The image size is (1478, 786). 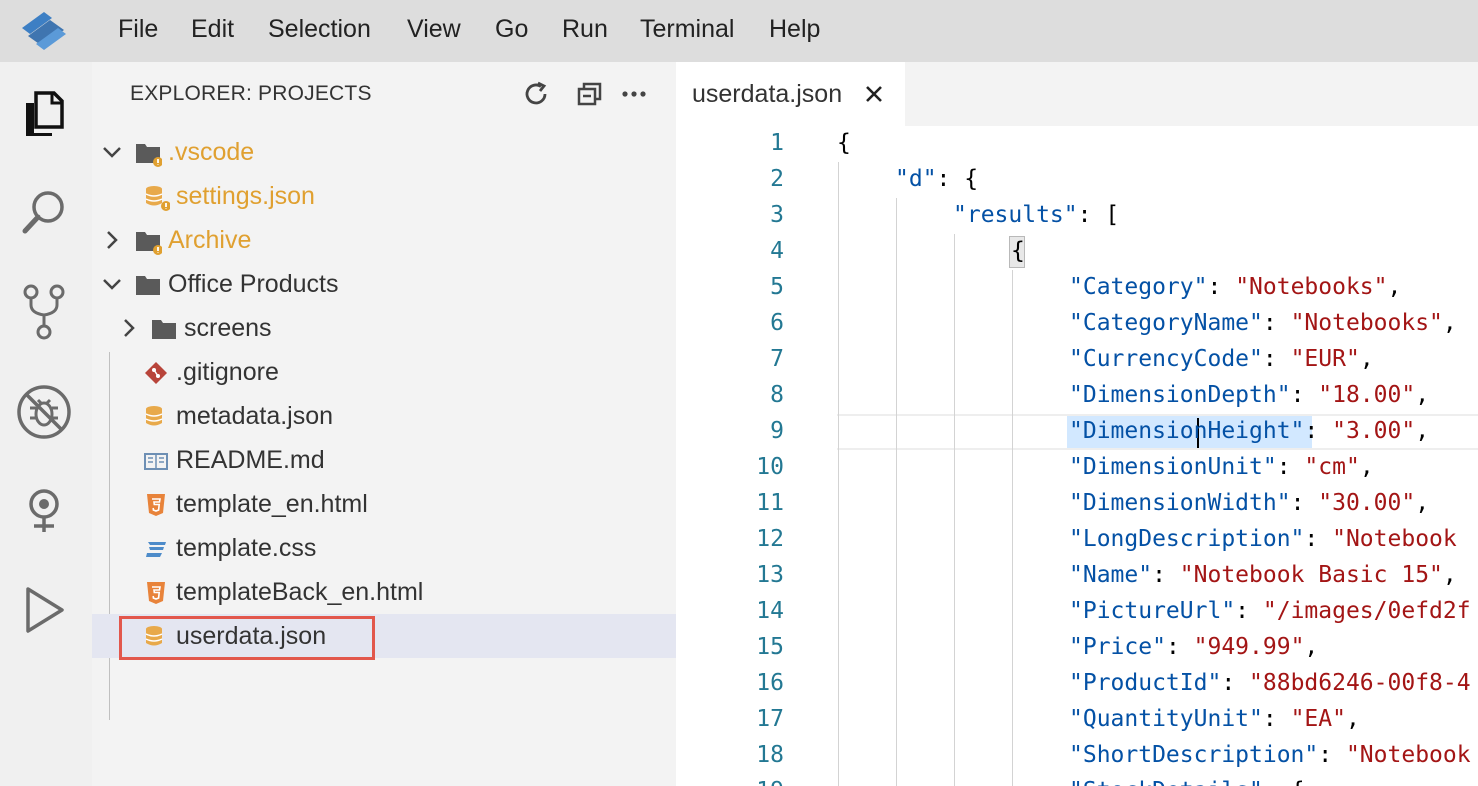 What do you see at coordinates (44, 512) in the screenshot?
I see `lightbulb-icon` at bounding box center [44, 512].